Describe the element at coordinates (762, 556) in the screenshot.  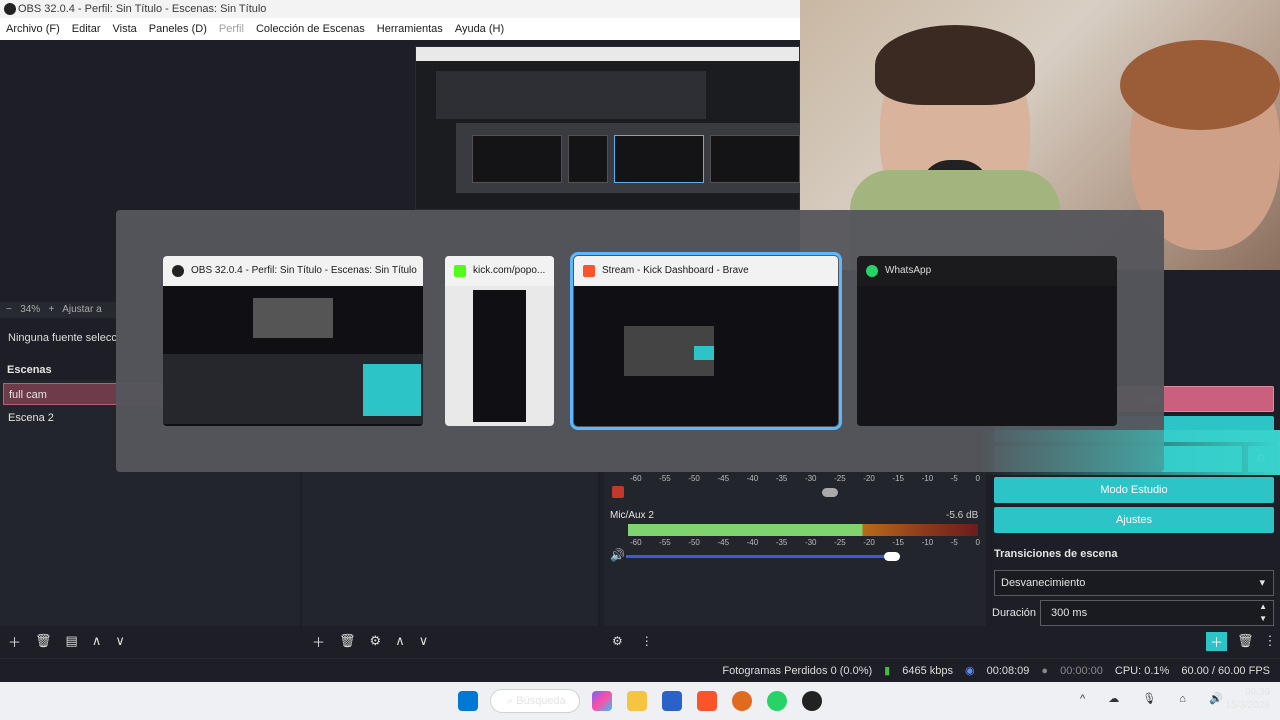
I see `volume-slider` at that location.